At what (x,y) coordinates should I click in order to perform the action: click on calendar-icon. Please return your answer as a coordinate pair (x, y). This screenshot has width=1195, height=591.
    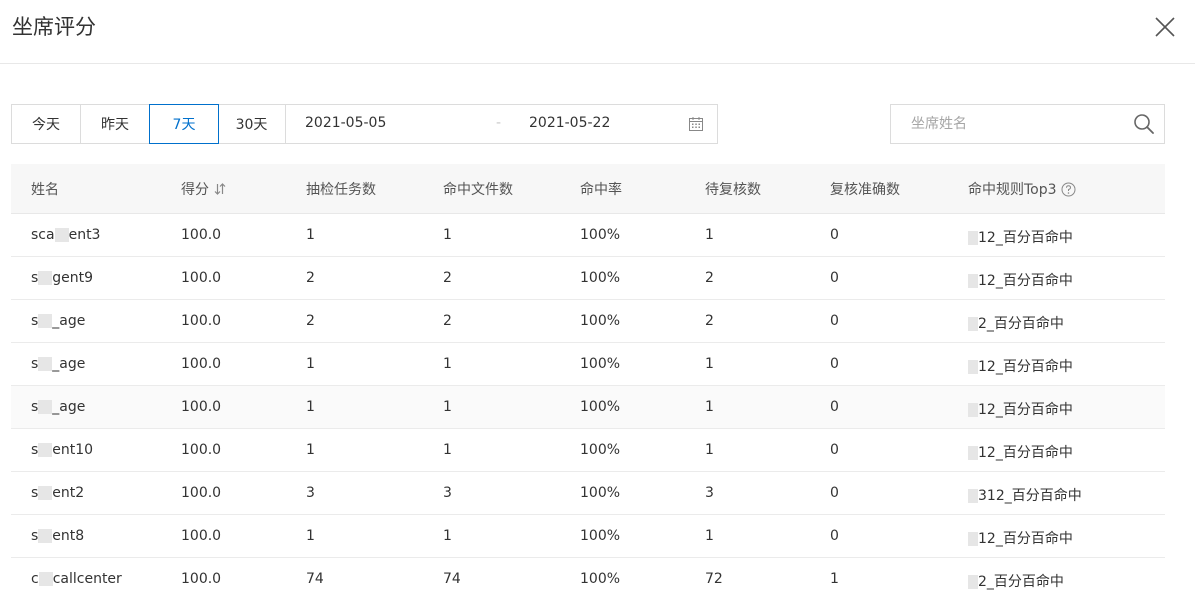
    Looking at the image, I should click on (696, 124).